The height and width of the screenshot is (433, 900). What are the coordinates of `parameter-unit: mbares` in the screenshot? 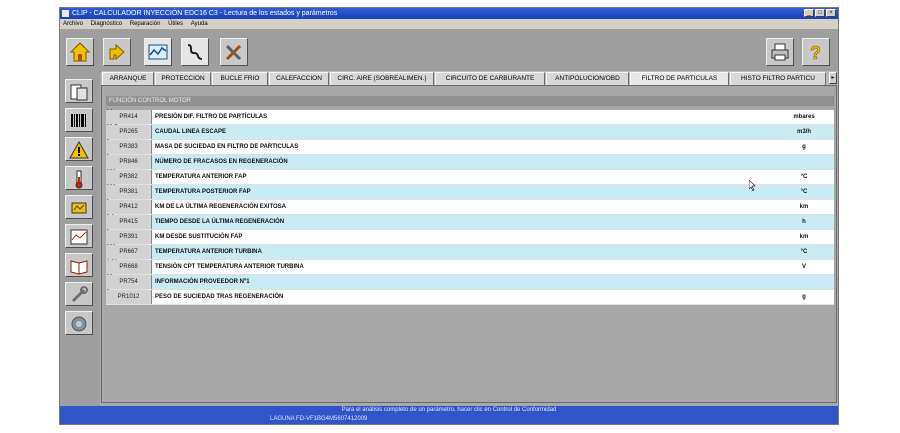 It's located at (804, 117).